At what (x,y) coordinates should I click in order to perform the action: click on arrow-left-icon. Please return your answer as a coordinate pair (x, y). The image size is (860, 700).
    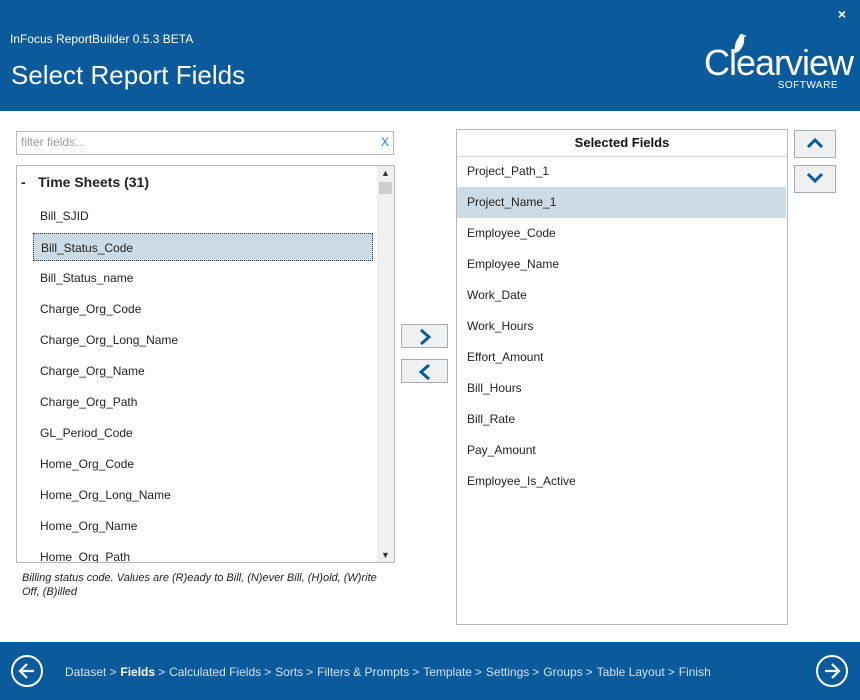
    Looking at the image, I should click on (26, 671).